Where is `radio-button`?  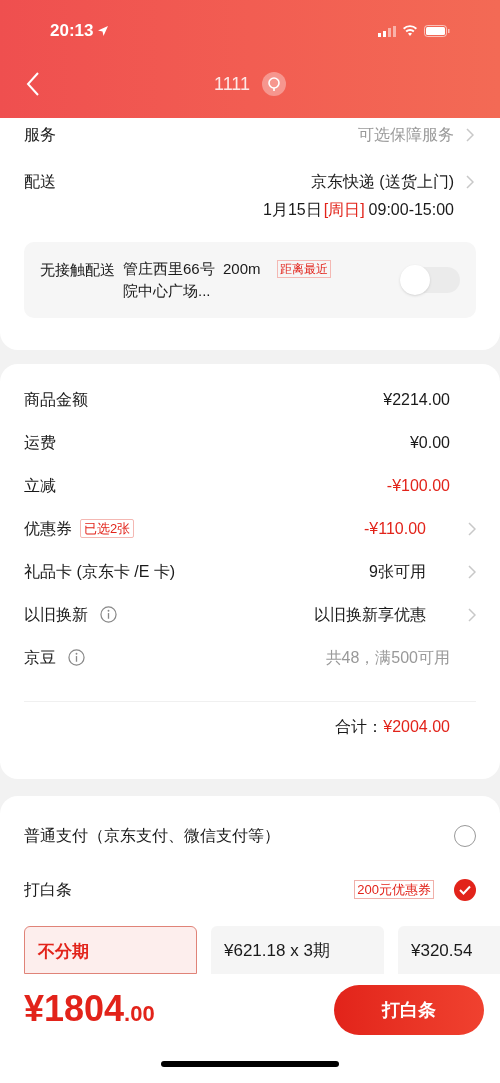
radio-button is located at coordinates (465, 889).